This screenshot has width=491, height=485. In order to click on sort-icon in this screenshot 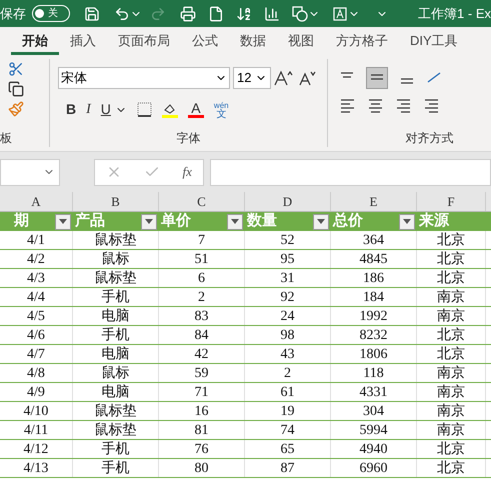, I will do `click(244, 14)`.